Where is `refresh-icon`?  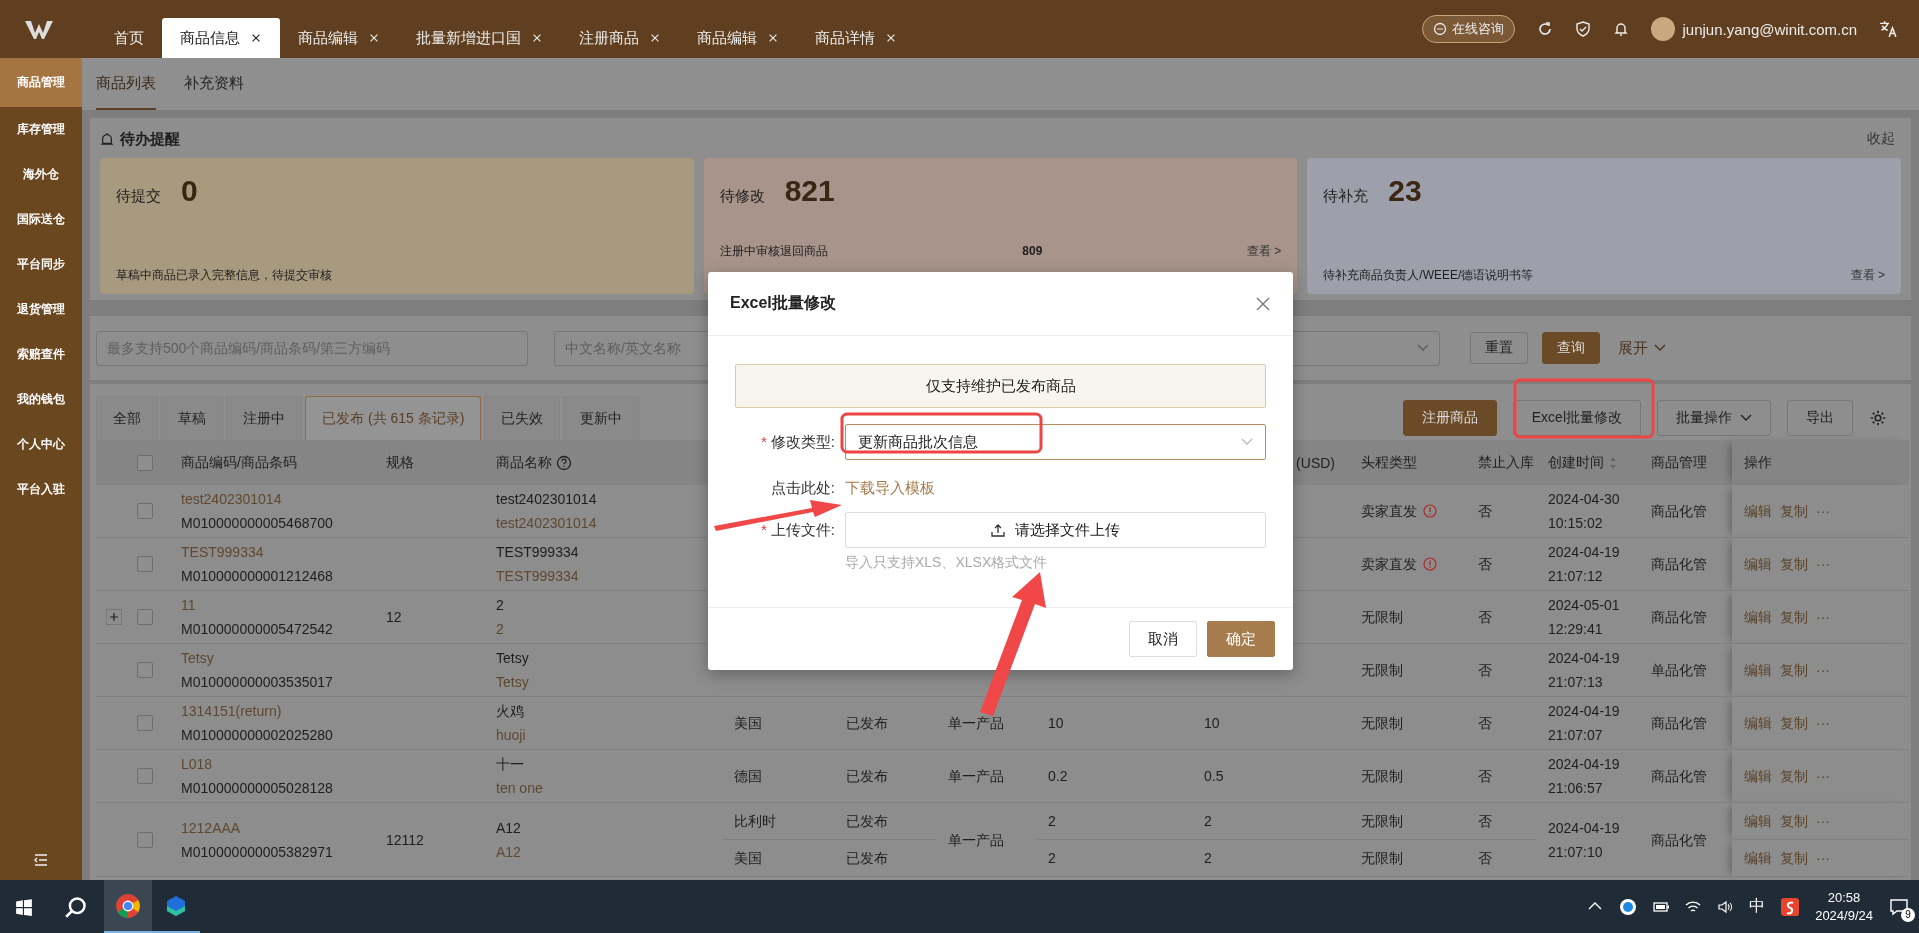
refresh-icon is located at coordinates (1544, 29).